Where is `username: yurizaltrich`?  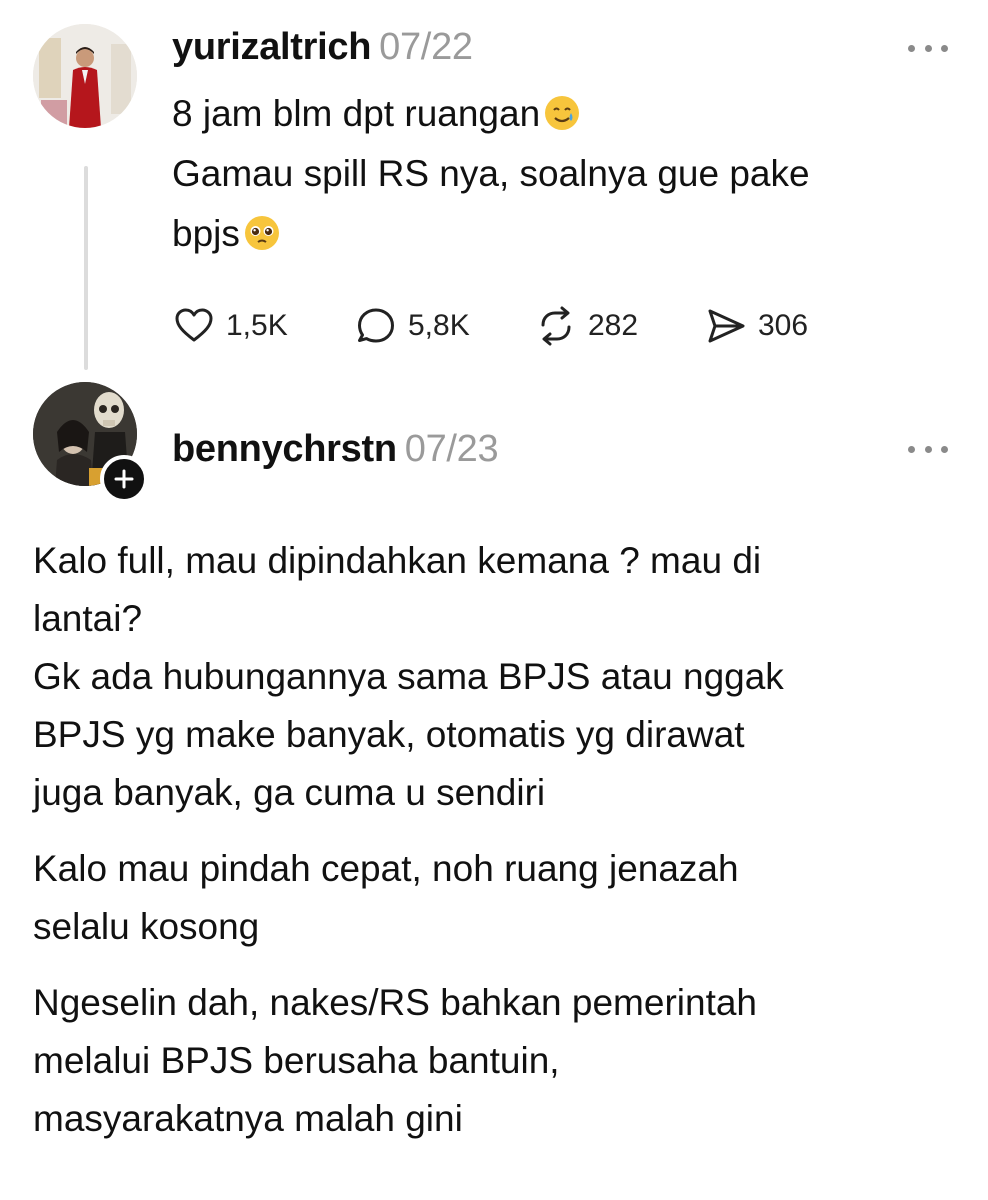 username: yurizaltrich is located at coordinates (271, 47).